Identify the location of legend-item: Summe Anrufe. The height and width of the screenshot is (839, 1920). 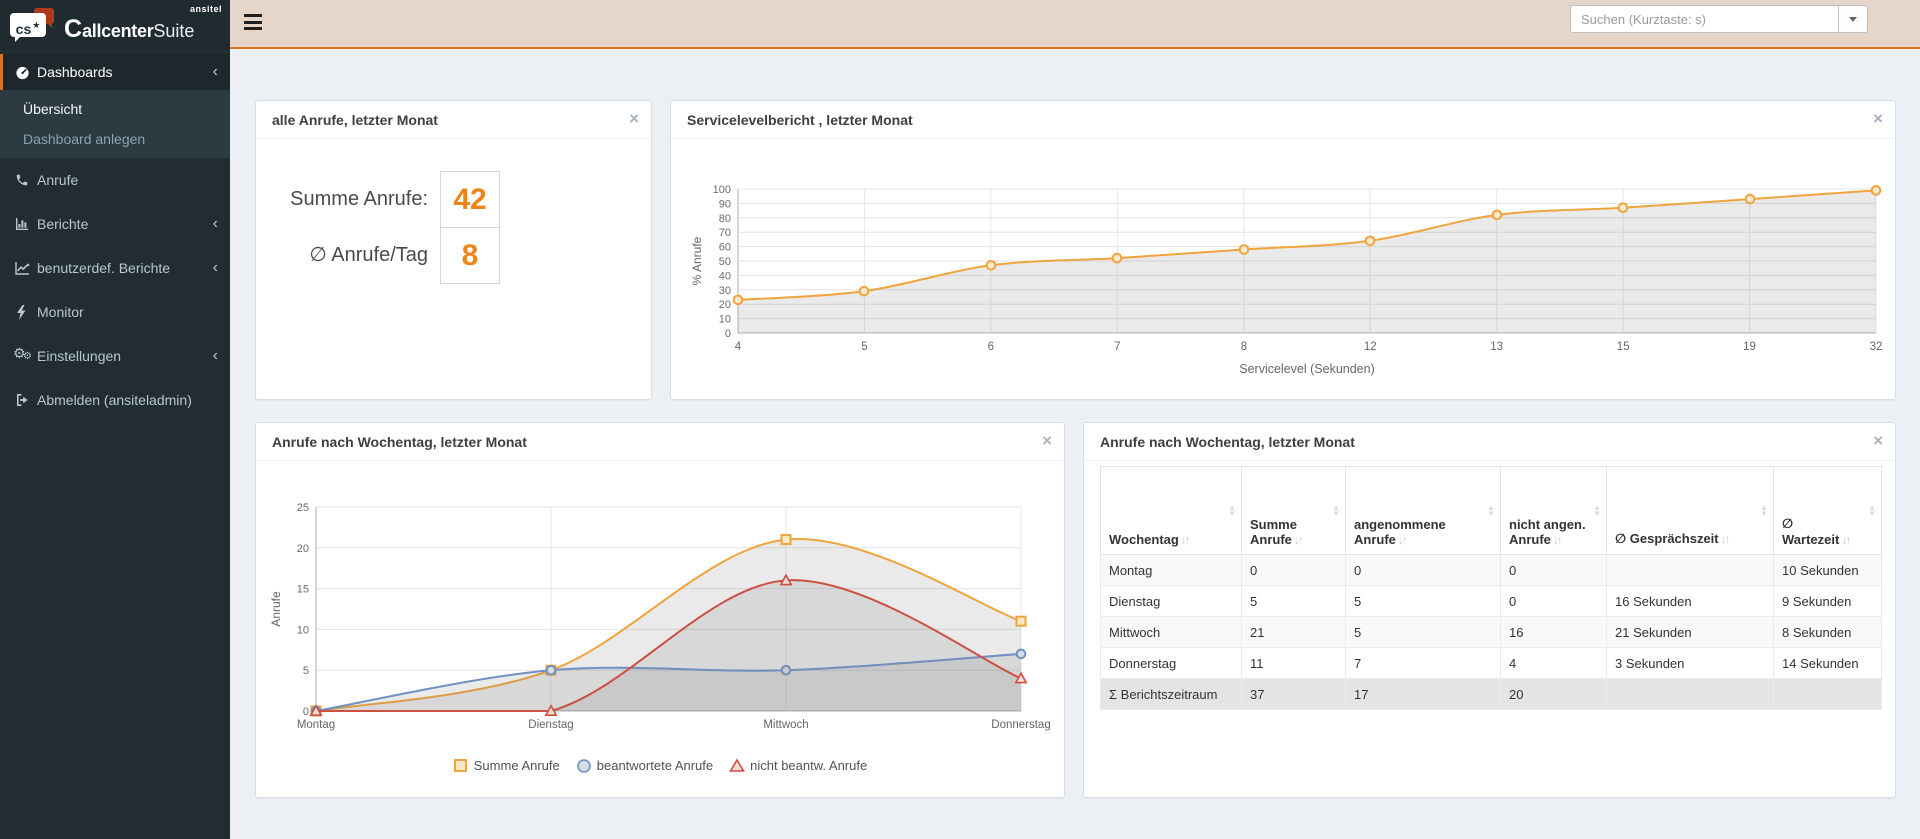
(506, 765).